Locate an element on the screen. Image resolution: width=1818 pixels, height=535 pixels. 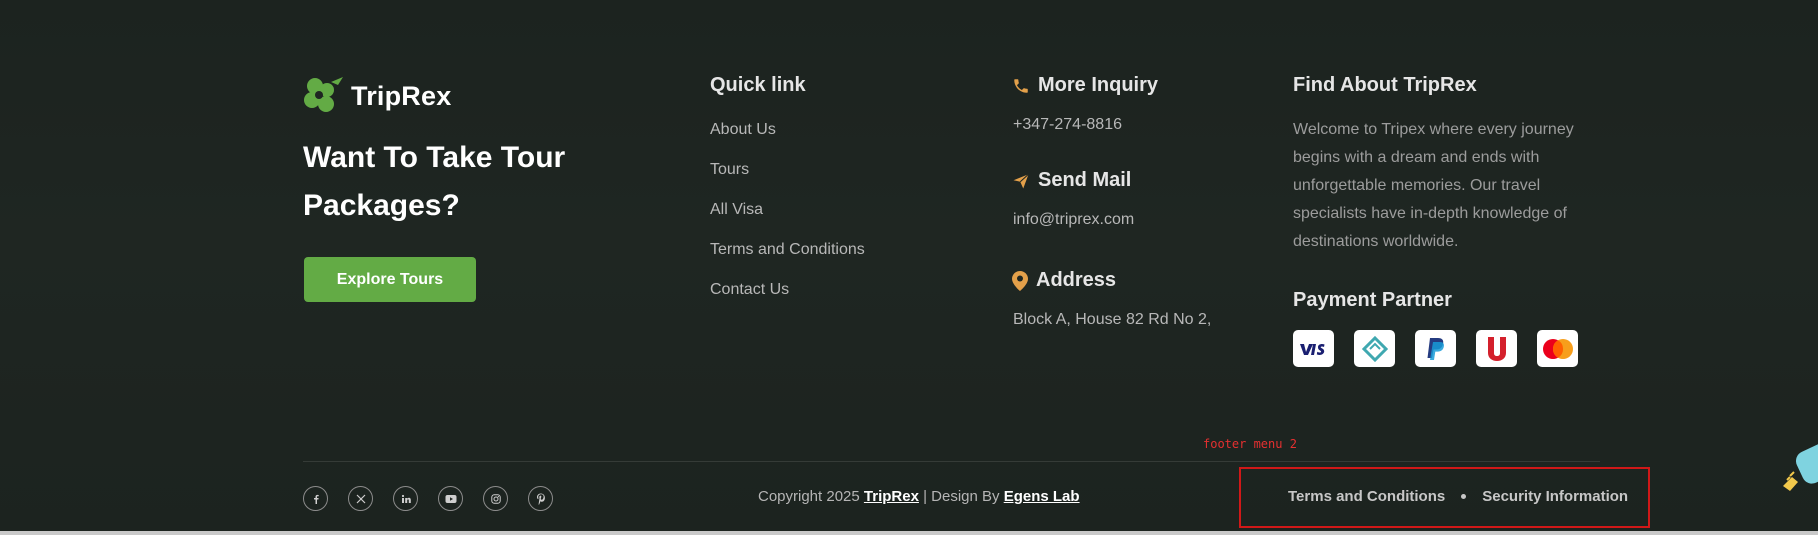
address-title: Address is located at coordinates (1064, 280).